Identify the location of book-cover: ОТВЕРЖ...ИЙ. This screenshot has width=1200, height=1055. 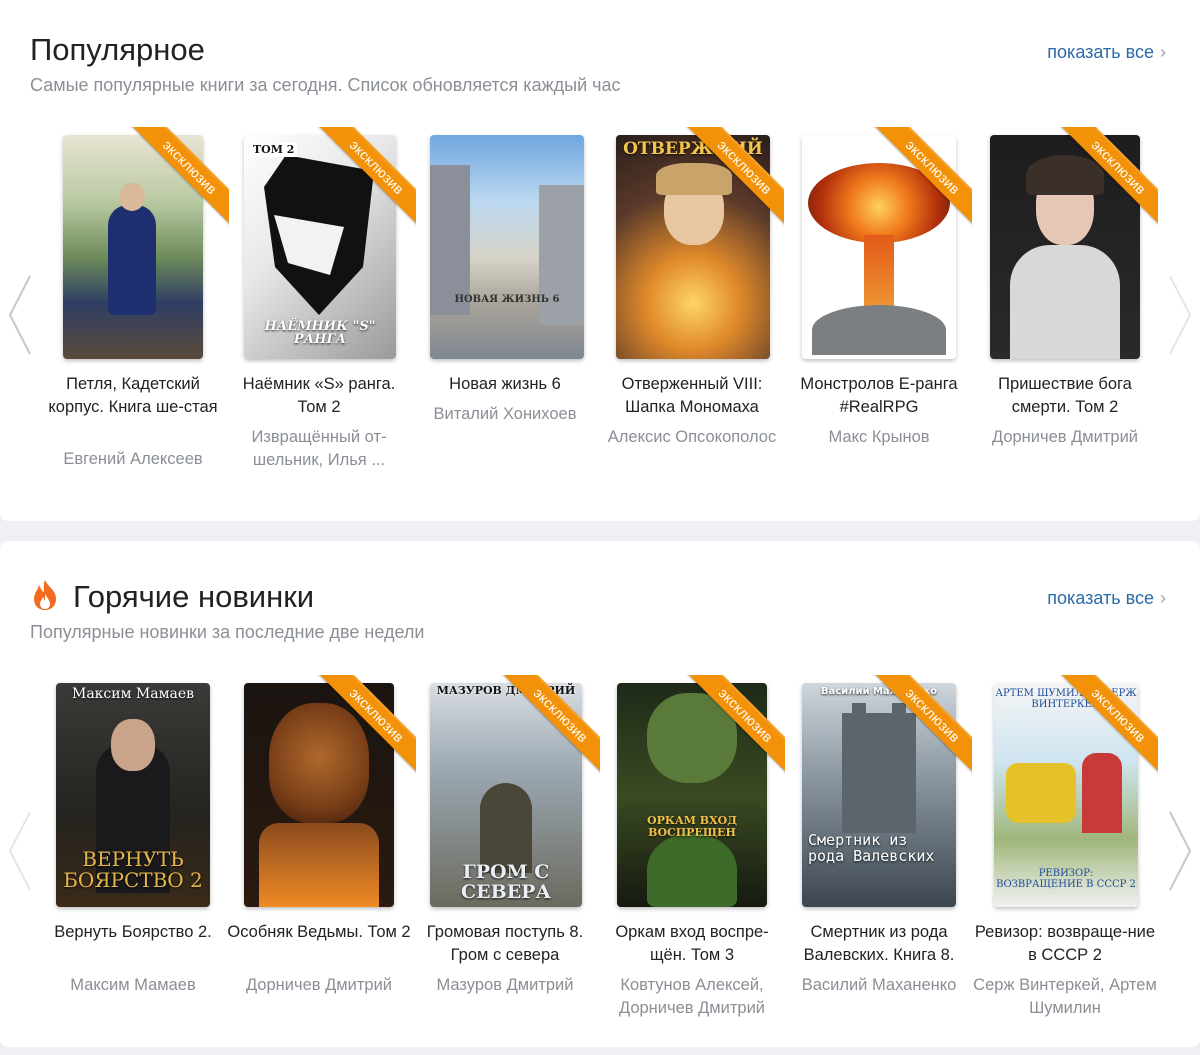
(693, 247).